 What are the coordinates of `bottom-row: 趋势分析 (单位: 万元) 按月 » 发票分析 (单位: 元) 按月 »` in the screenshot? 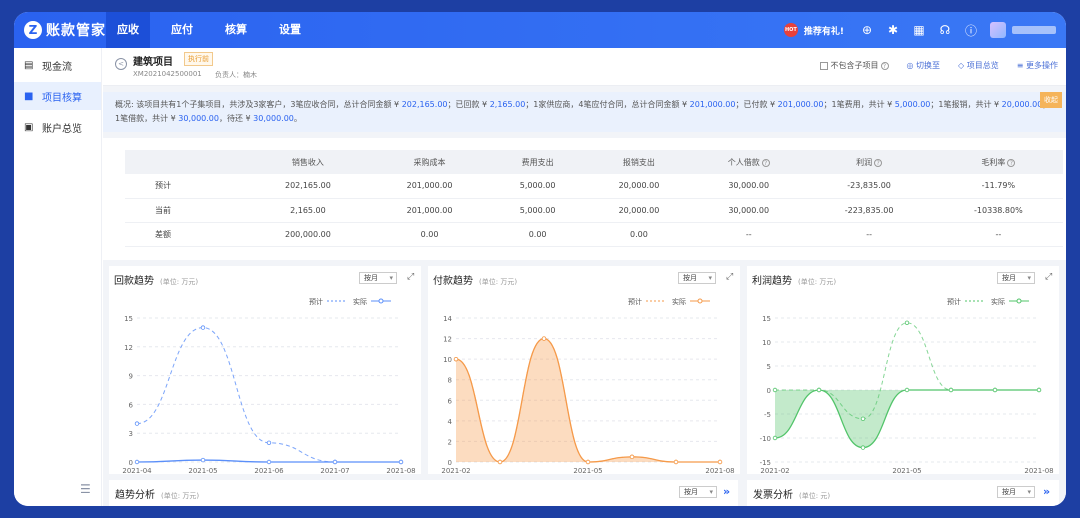 It's located at (584, 493).